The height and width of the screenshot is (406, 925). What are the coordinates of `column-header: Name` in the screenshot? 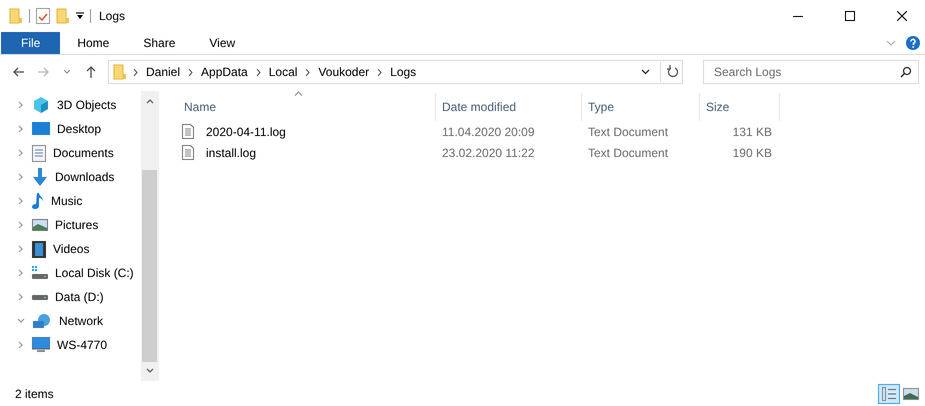 It's located at (307, 107).